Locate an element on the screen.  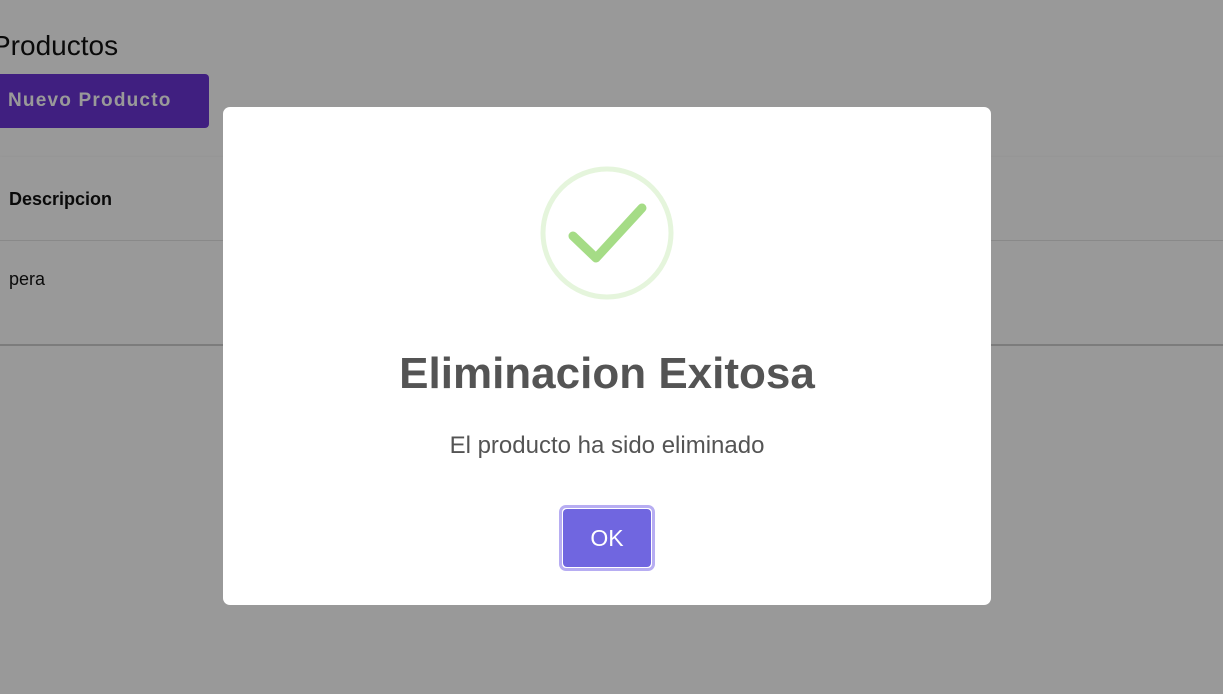
dialog-title: Eliminacion Exitosa is located at coordinates (607, 373).